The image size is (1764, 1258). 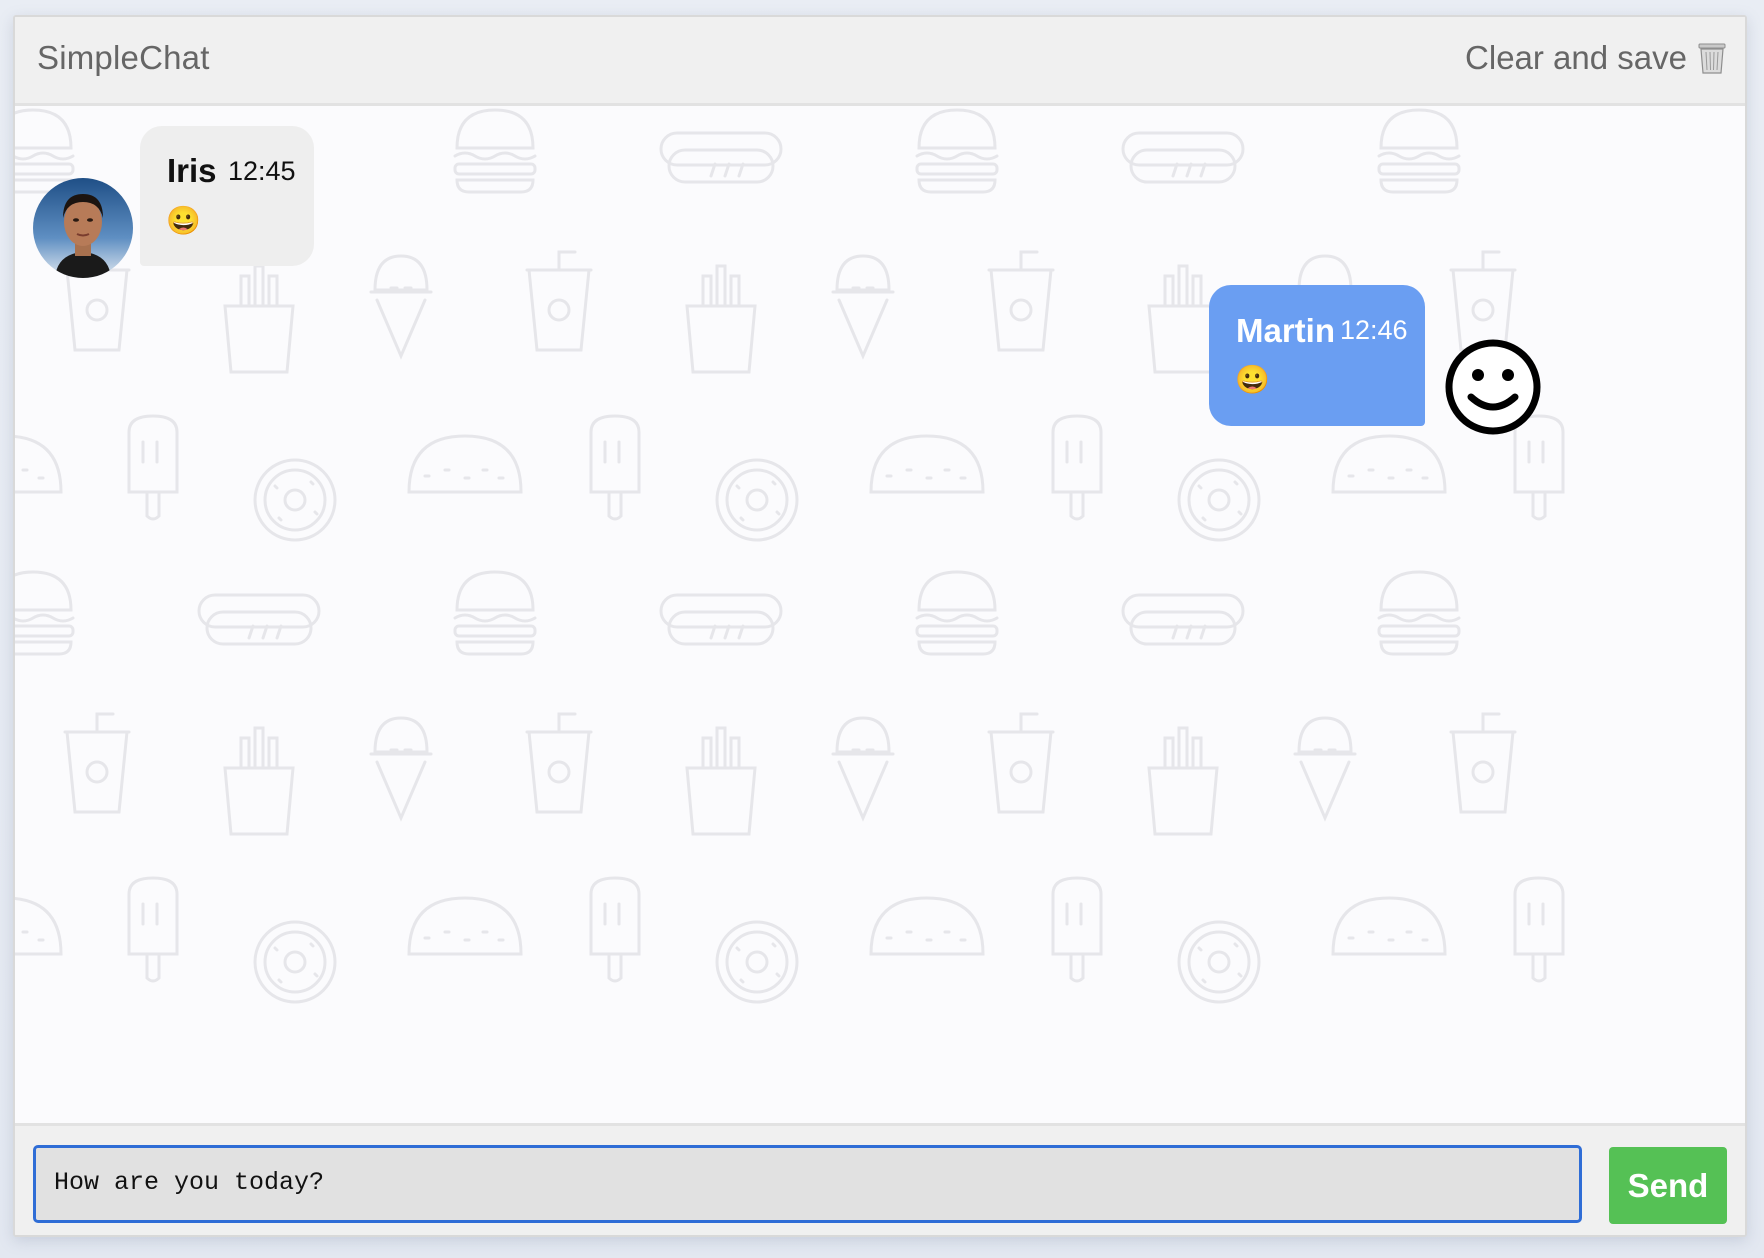 I want to click on composer-bar: How are you today? Send, so click(x=880, y=1179).